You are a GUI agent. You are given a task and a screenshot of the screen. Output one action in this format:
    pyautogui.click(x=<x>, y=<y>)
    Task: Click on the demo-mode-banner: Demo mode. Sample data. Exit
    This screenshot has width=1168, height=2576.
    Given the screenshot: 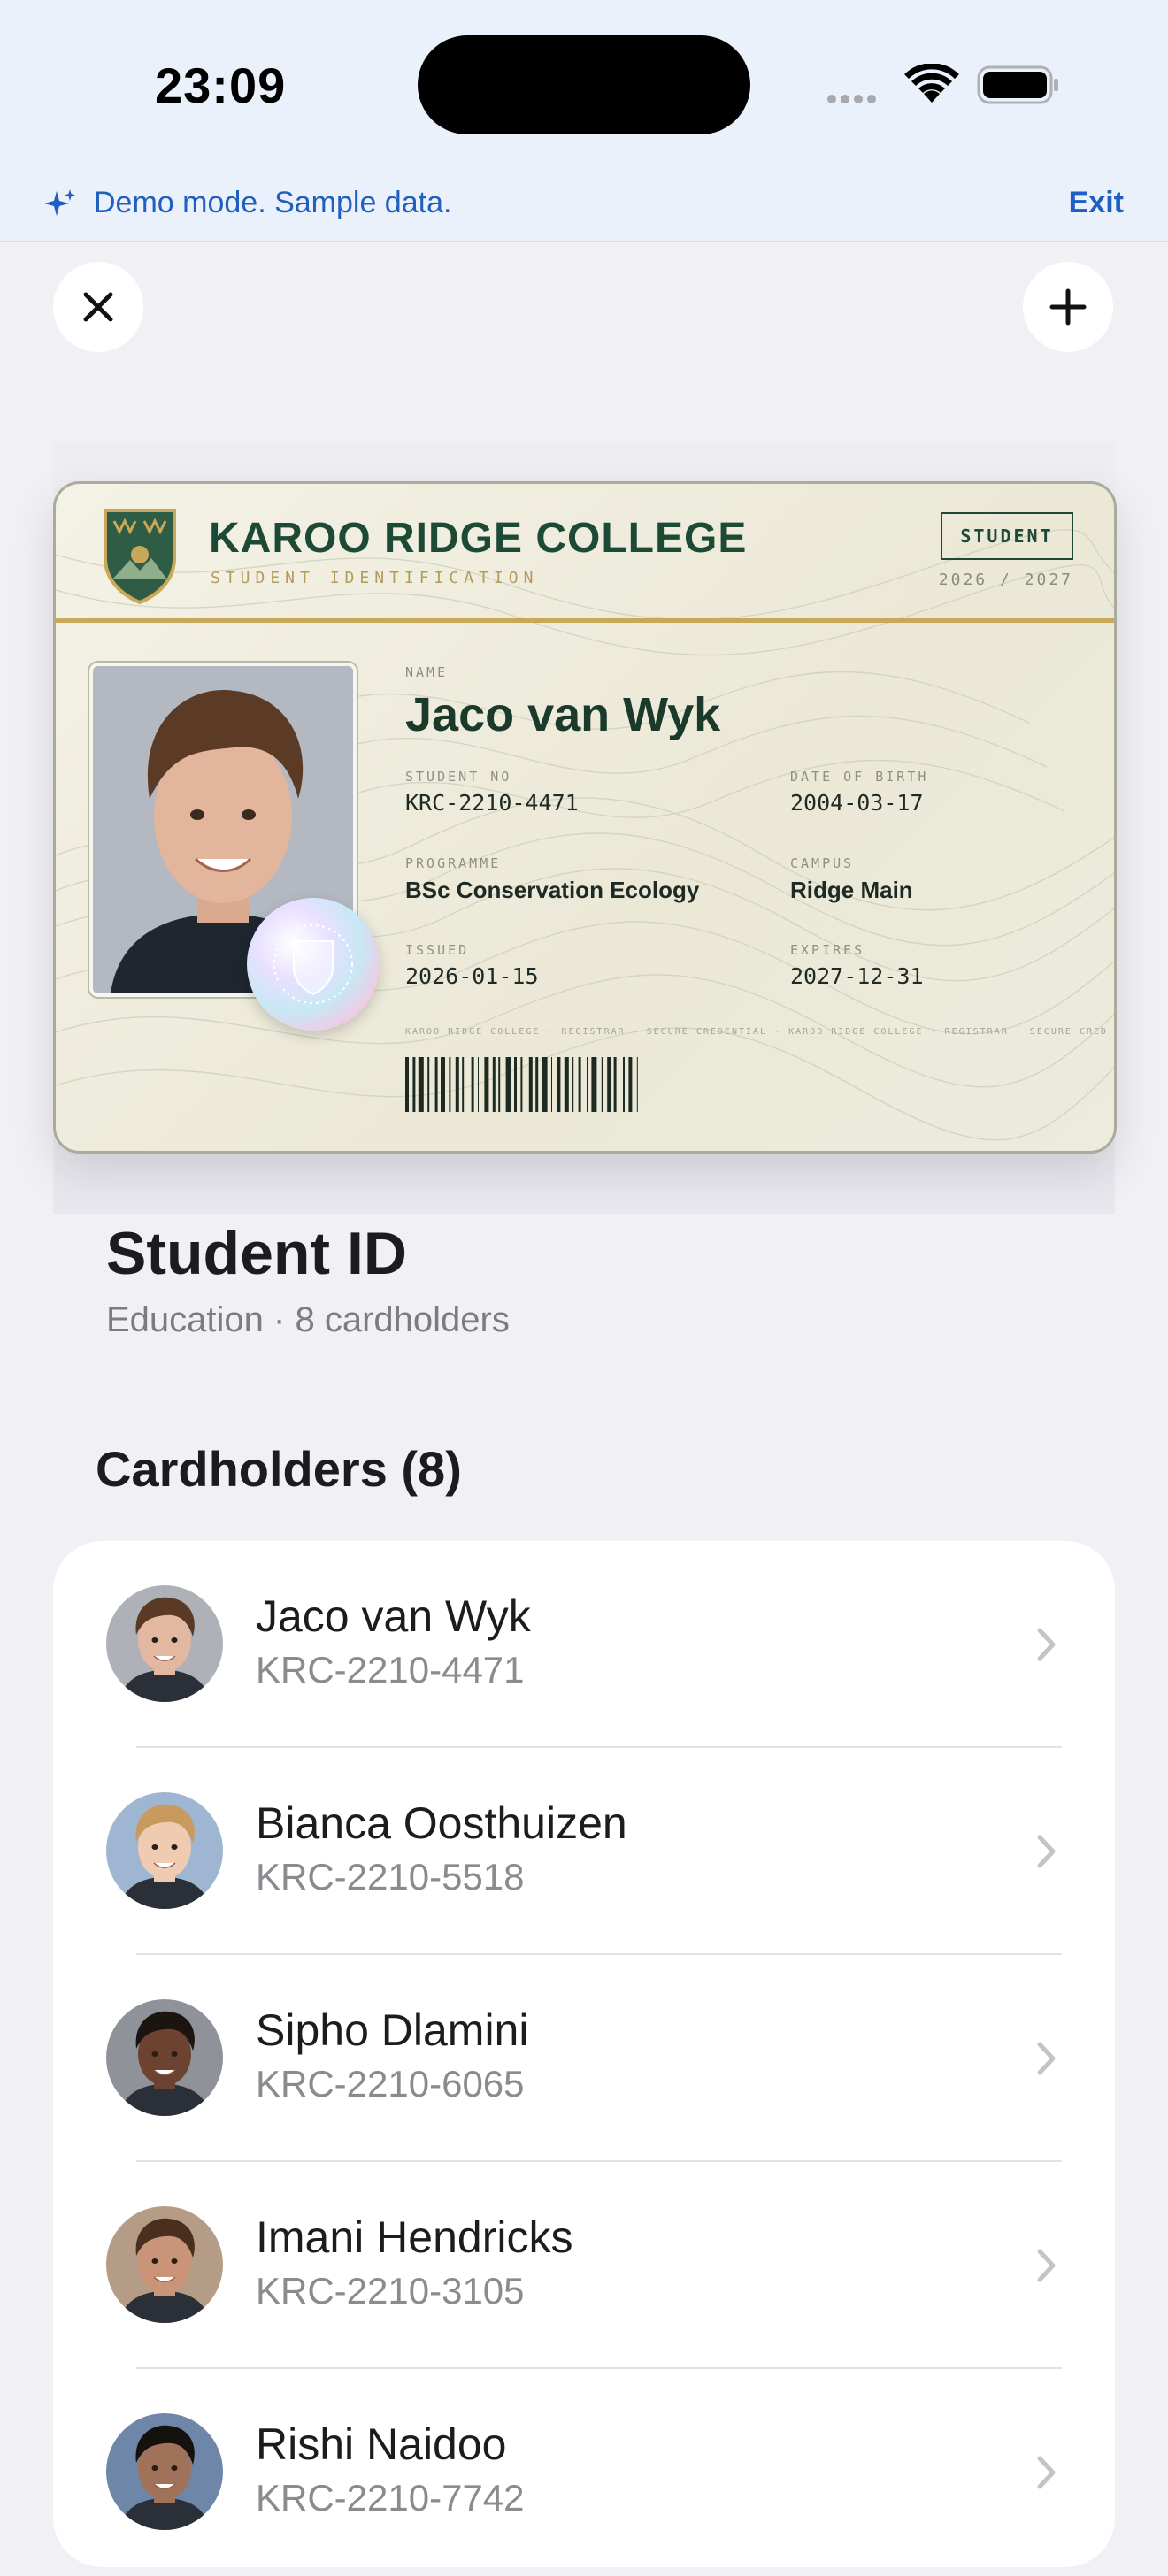 What is the action you would take?
    pyautogui.click(x=584, y=209)
    